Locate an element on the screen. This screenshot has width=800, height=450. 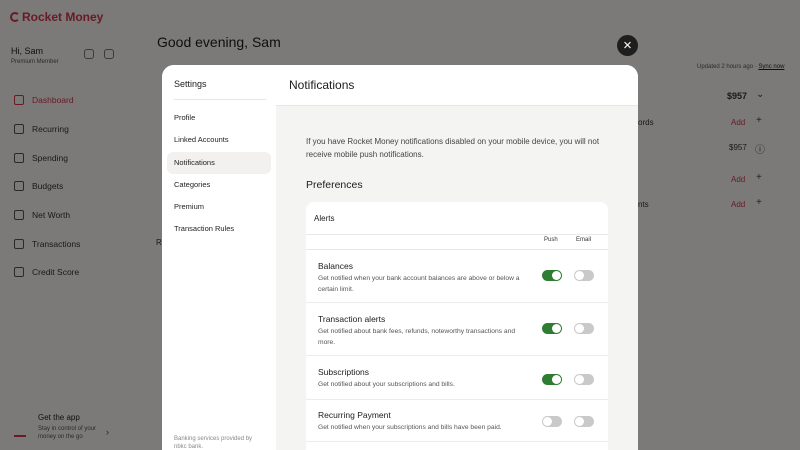
alert-title: Recurring Payment is located at coordinates (354, 415).